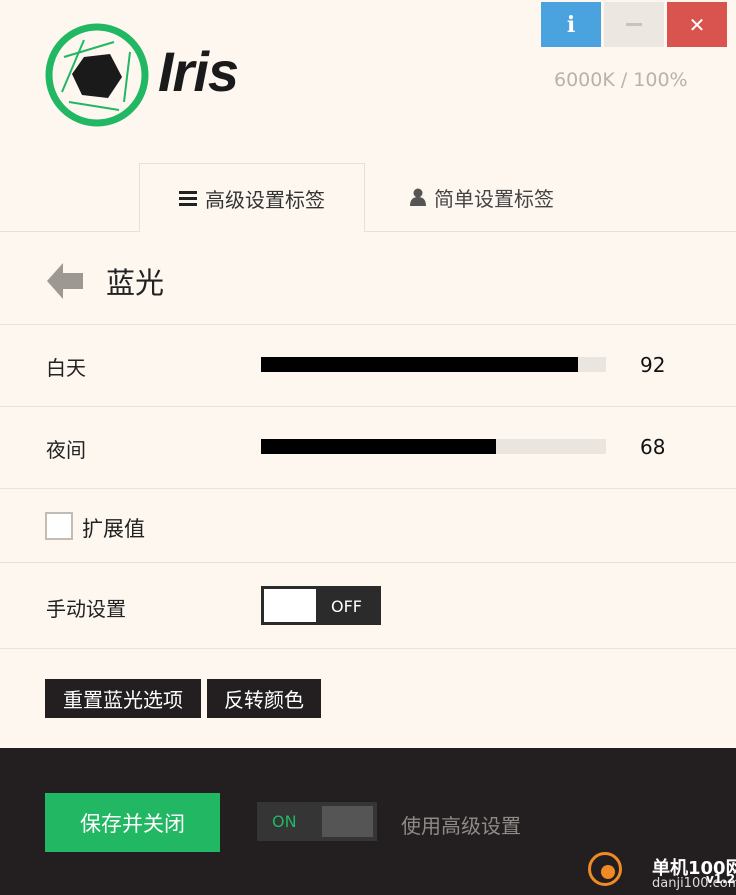  What do you see at coordinates (198, 71) in the screenshot?
I see `brand-name: Iris` at bounding box center [198, 71].